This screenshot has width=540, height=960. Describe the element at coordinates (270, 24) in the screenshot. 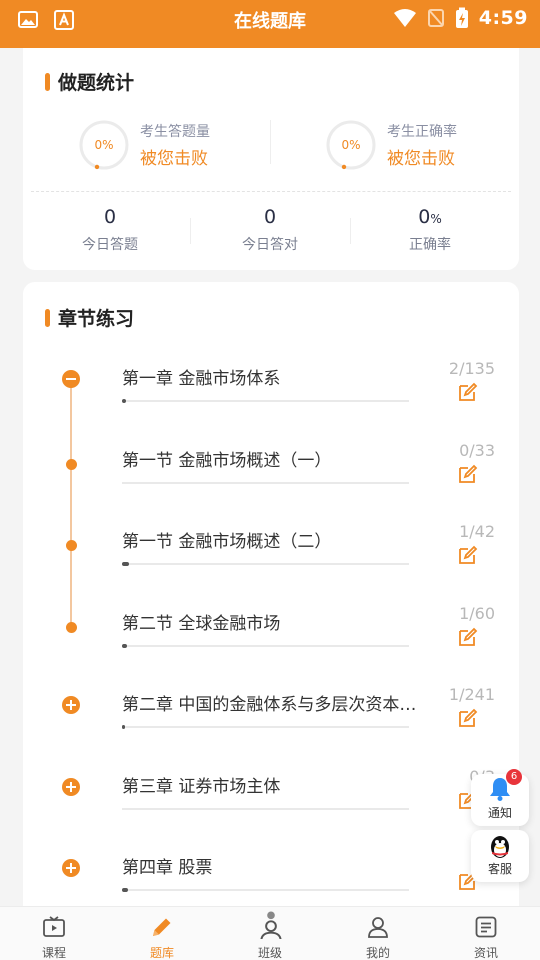

I see `top-bar: 在线题库 4:59` at that location.